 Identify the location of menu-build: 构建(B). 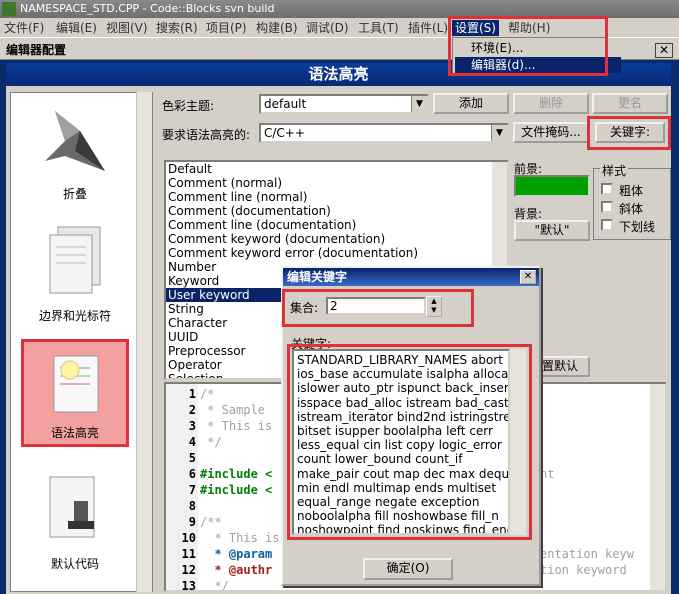
(277, 28).